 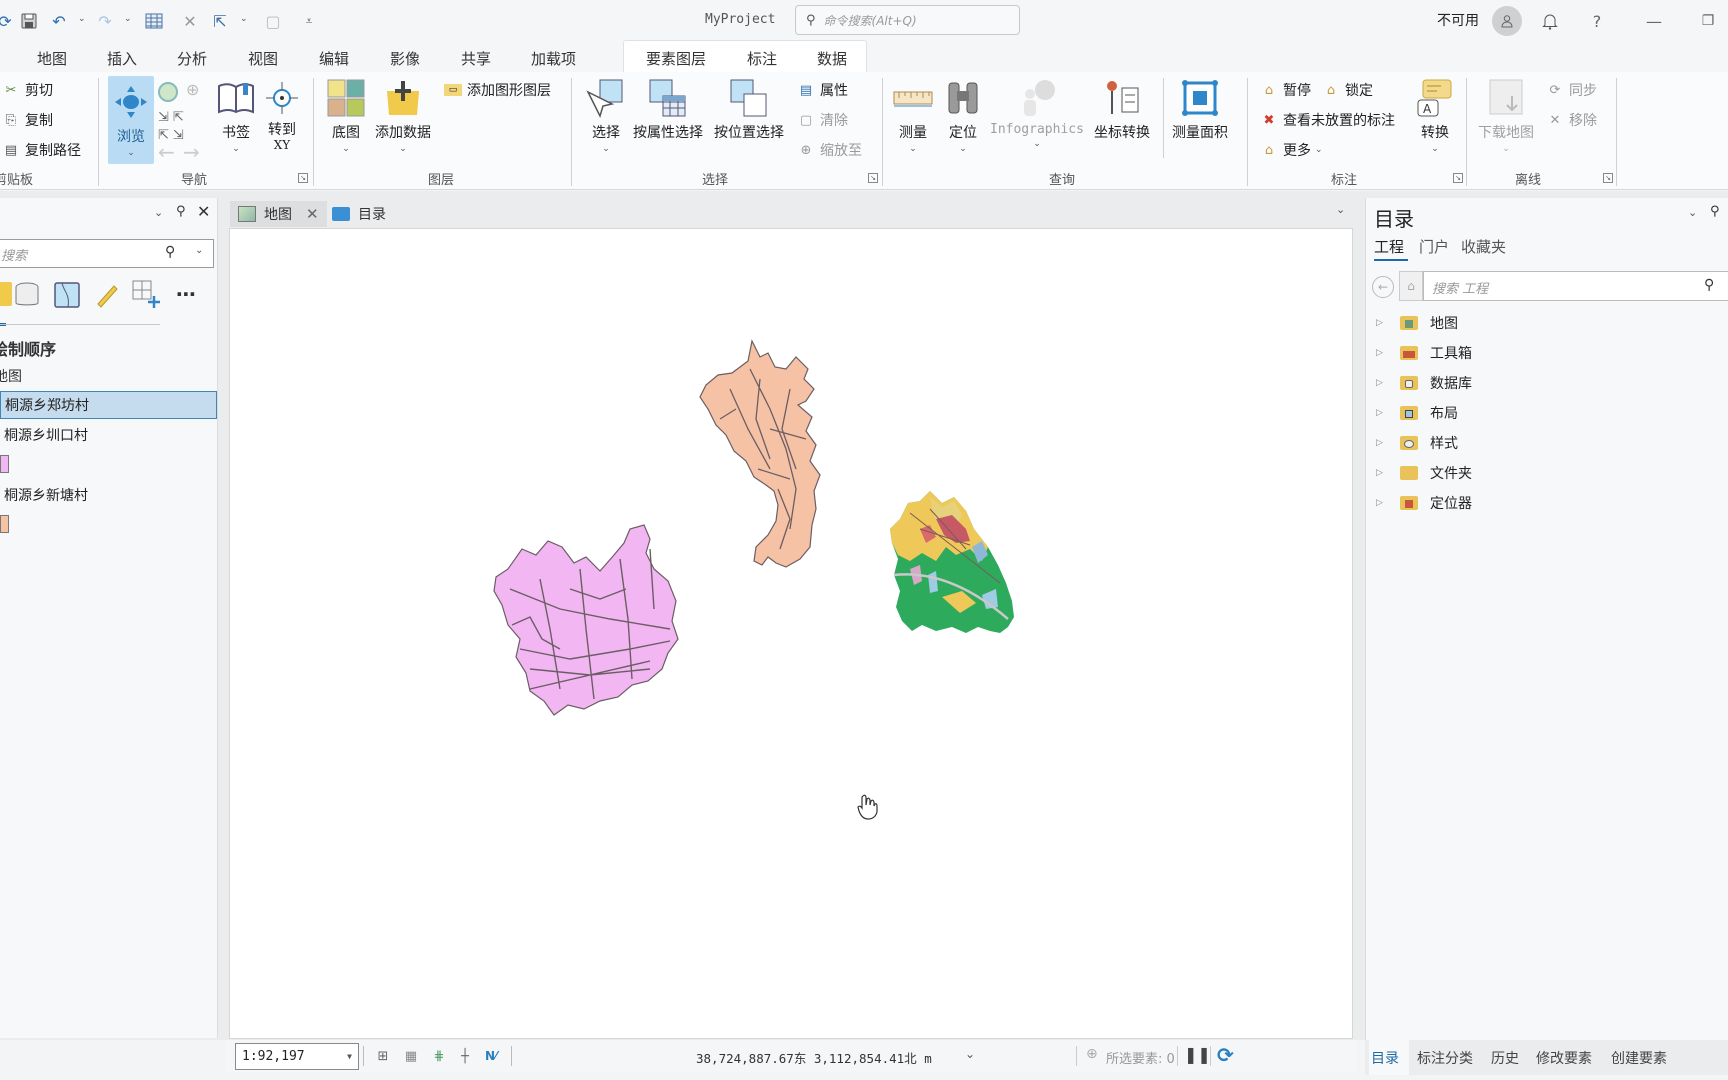 What do you see at coordinates (497, 90) in the screenshot?
I see `add-graphics-layer-button: ▭ 添加图形图层` at bounding box center [497, 90].